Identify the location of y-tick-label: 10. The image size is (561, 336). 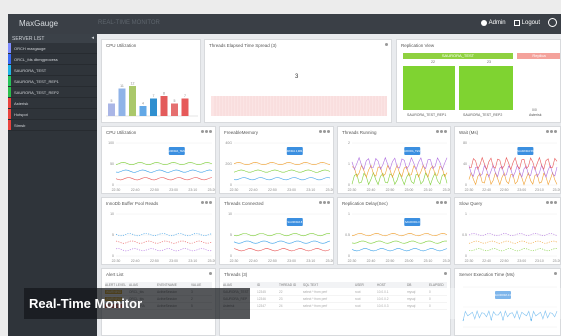
(112, 214).